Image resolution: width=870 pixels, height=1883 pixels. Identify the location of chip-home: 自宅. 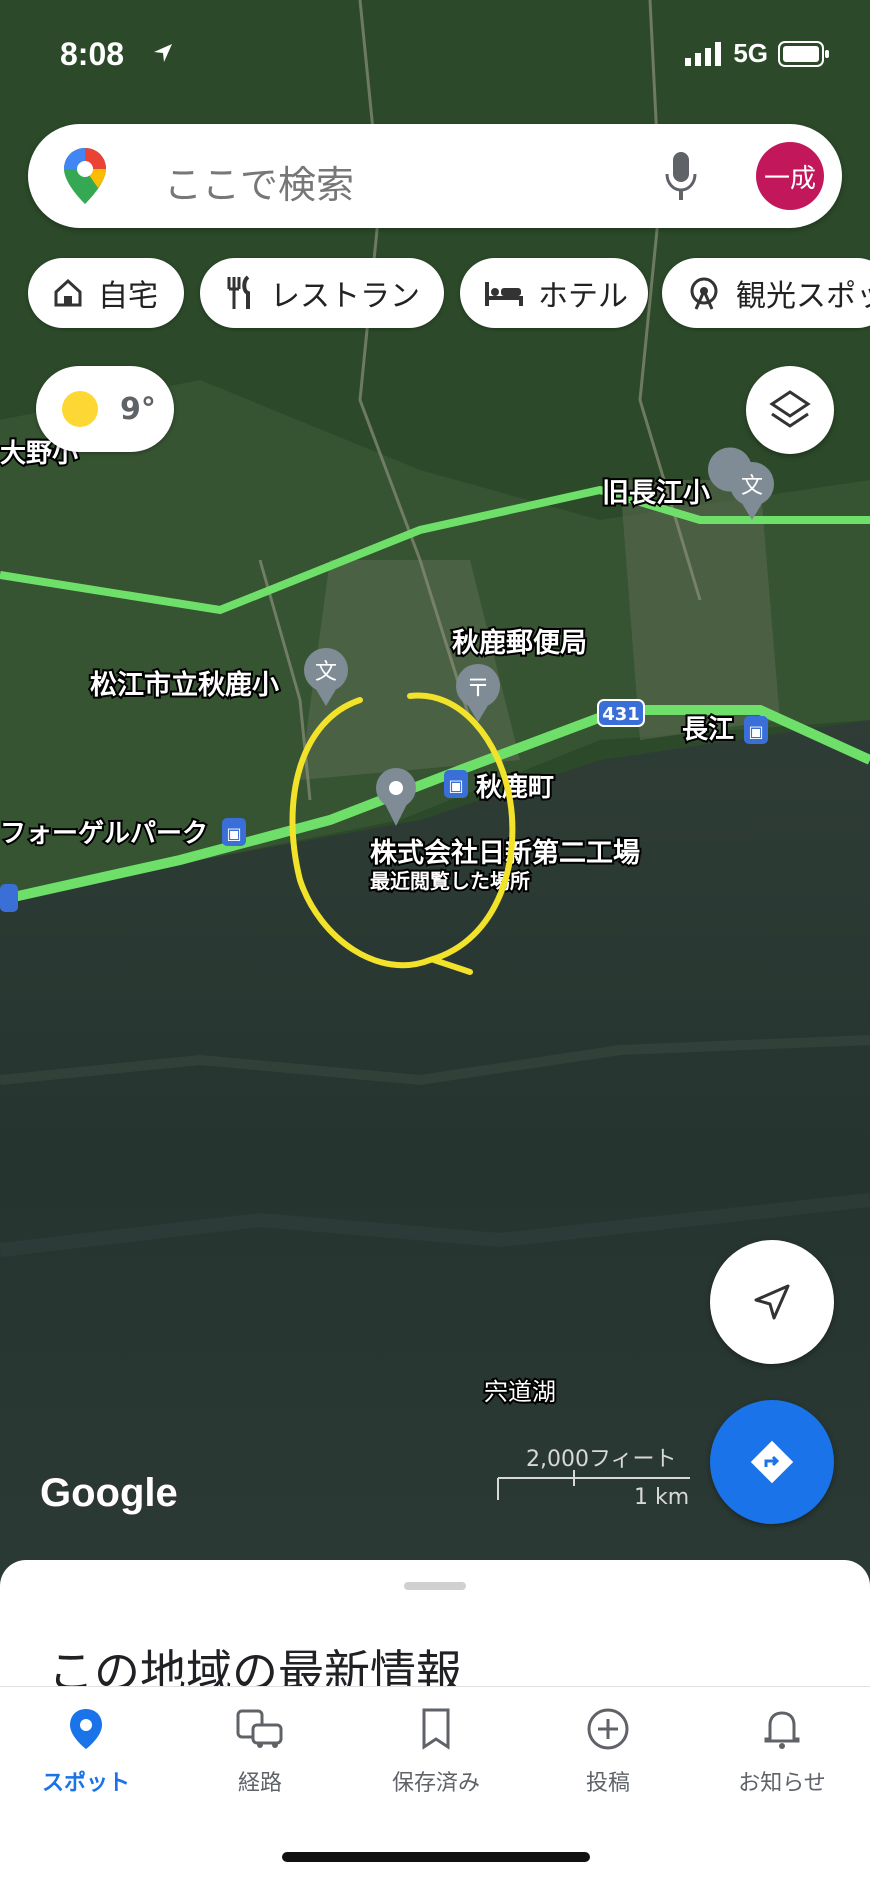
(106, 293).